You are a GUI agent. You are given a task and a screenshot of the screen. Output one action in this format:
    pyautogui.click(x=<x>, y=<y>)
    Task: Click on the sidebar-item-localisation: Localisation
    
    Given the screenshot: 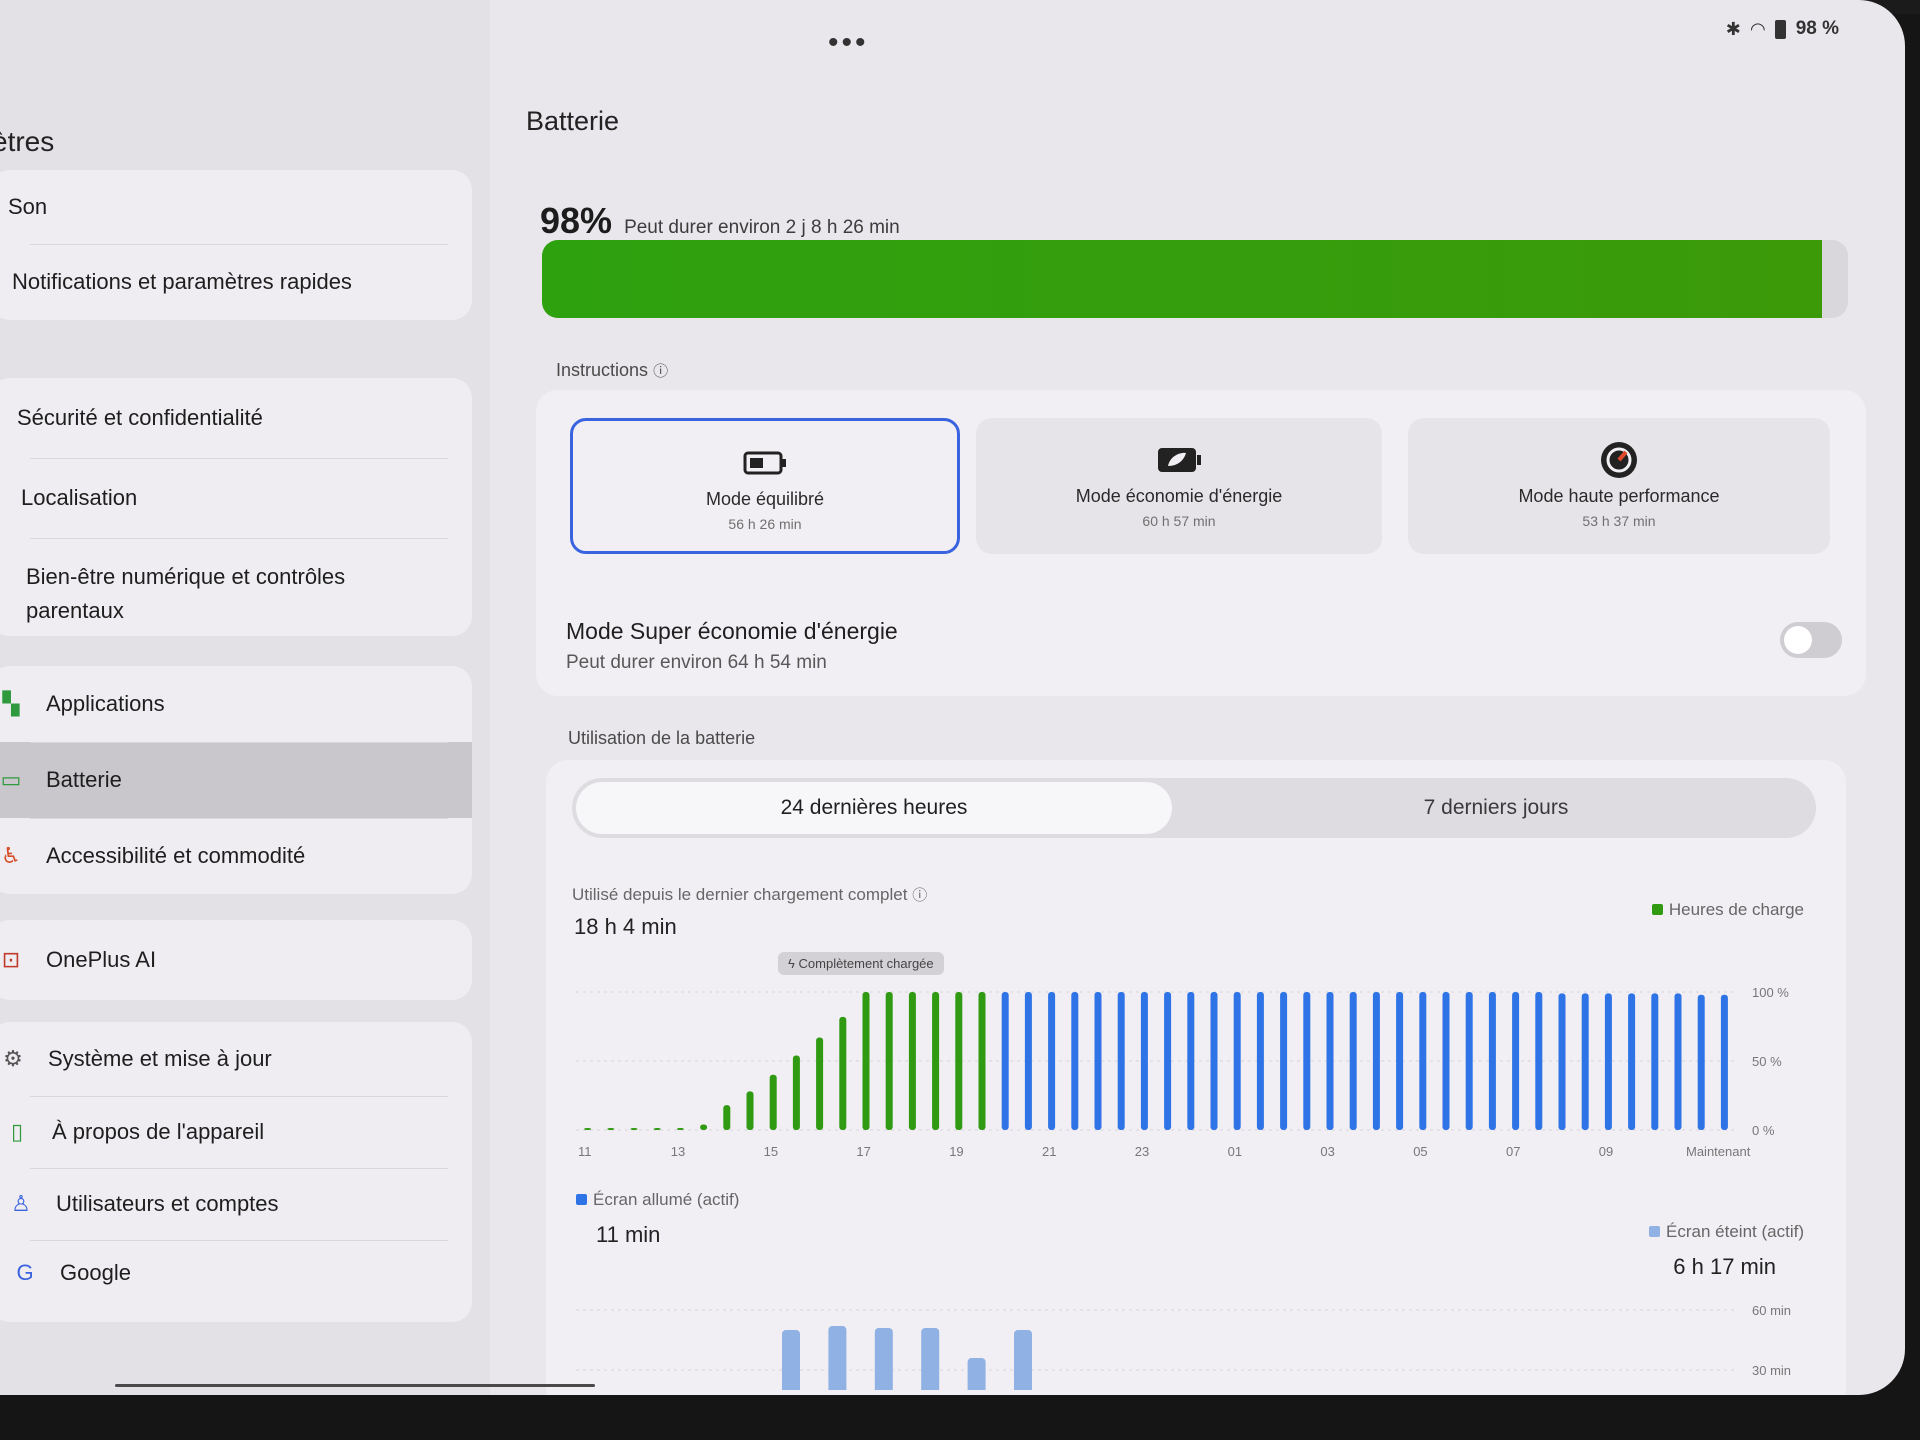 What is the action you would take?
    pyautogui.click(x=236, y=498)
    